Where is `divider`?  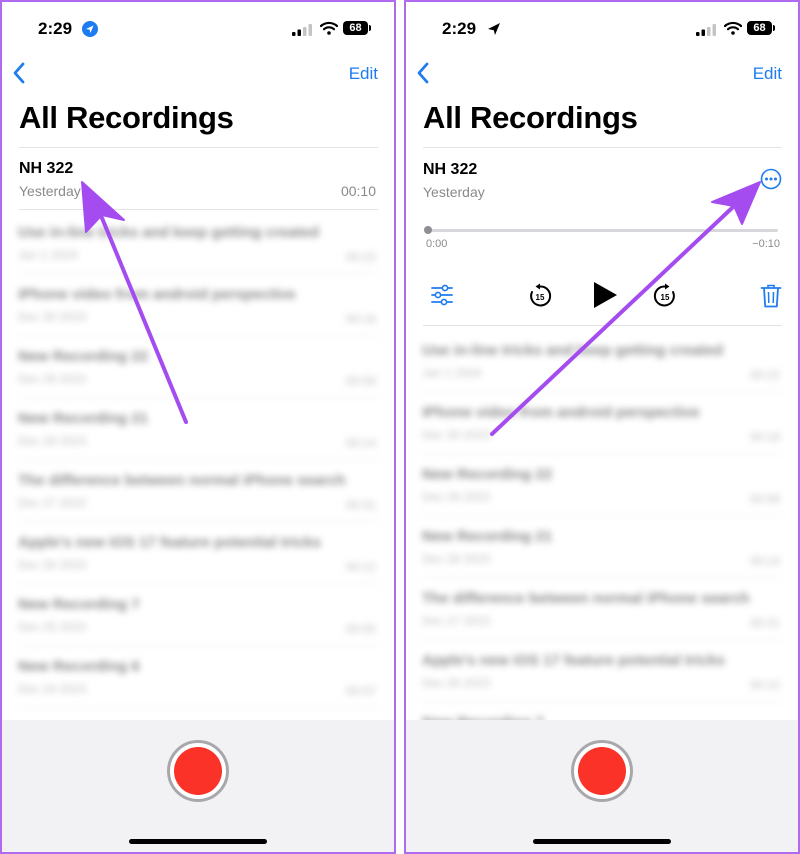
divider is located at coordinates (198, 209).